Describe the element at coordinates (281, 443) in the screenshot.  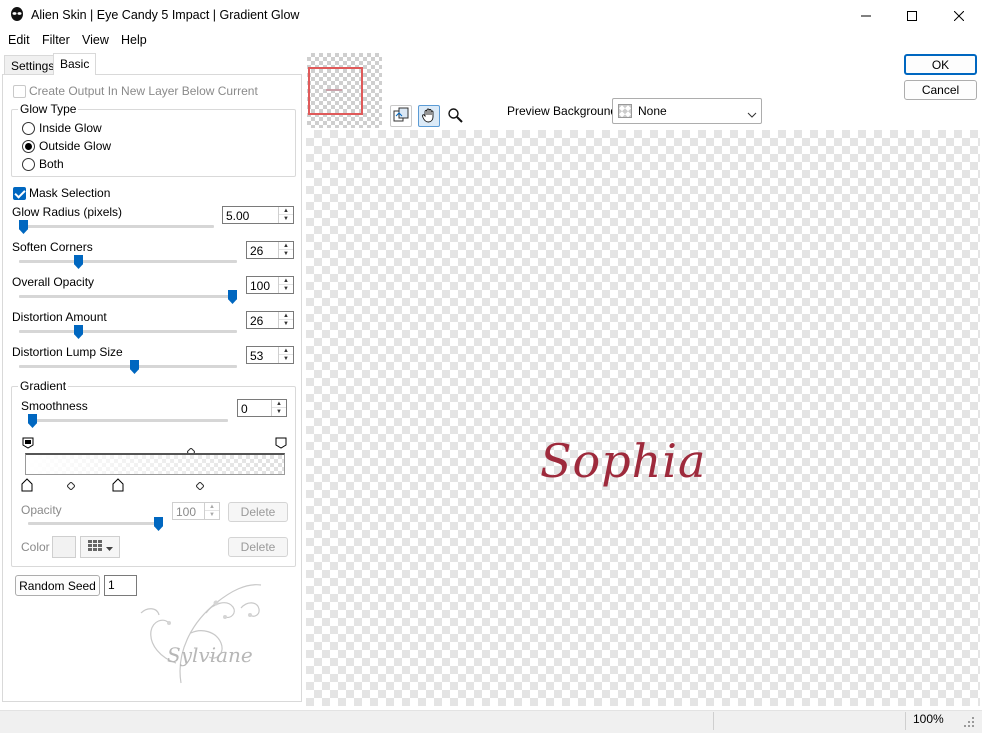
I see `gradient-opacity-stop-right` at that location.